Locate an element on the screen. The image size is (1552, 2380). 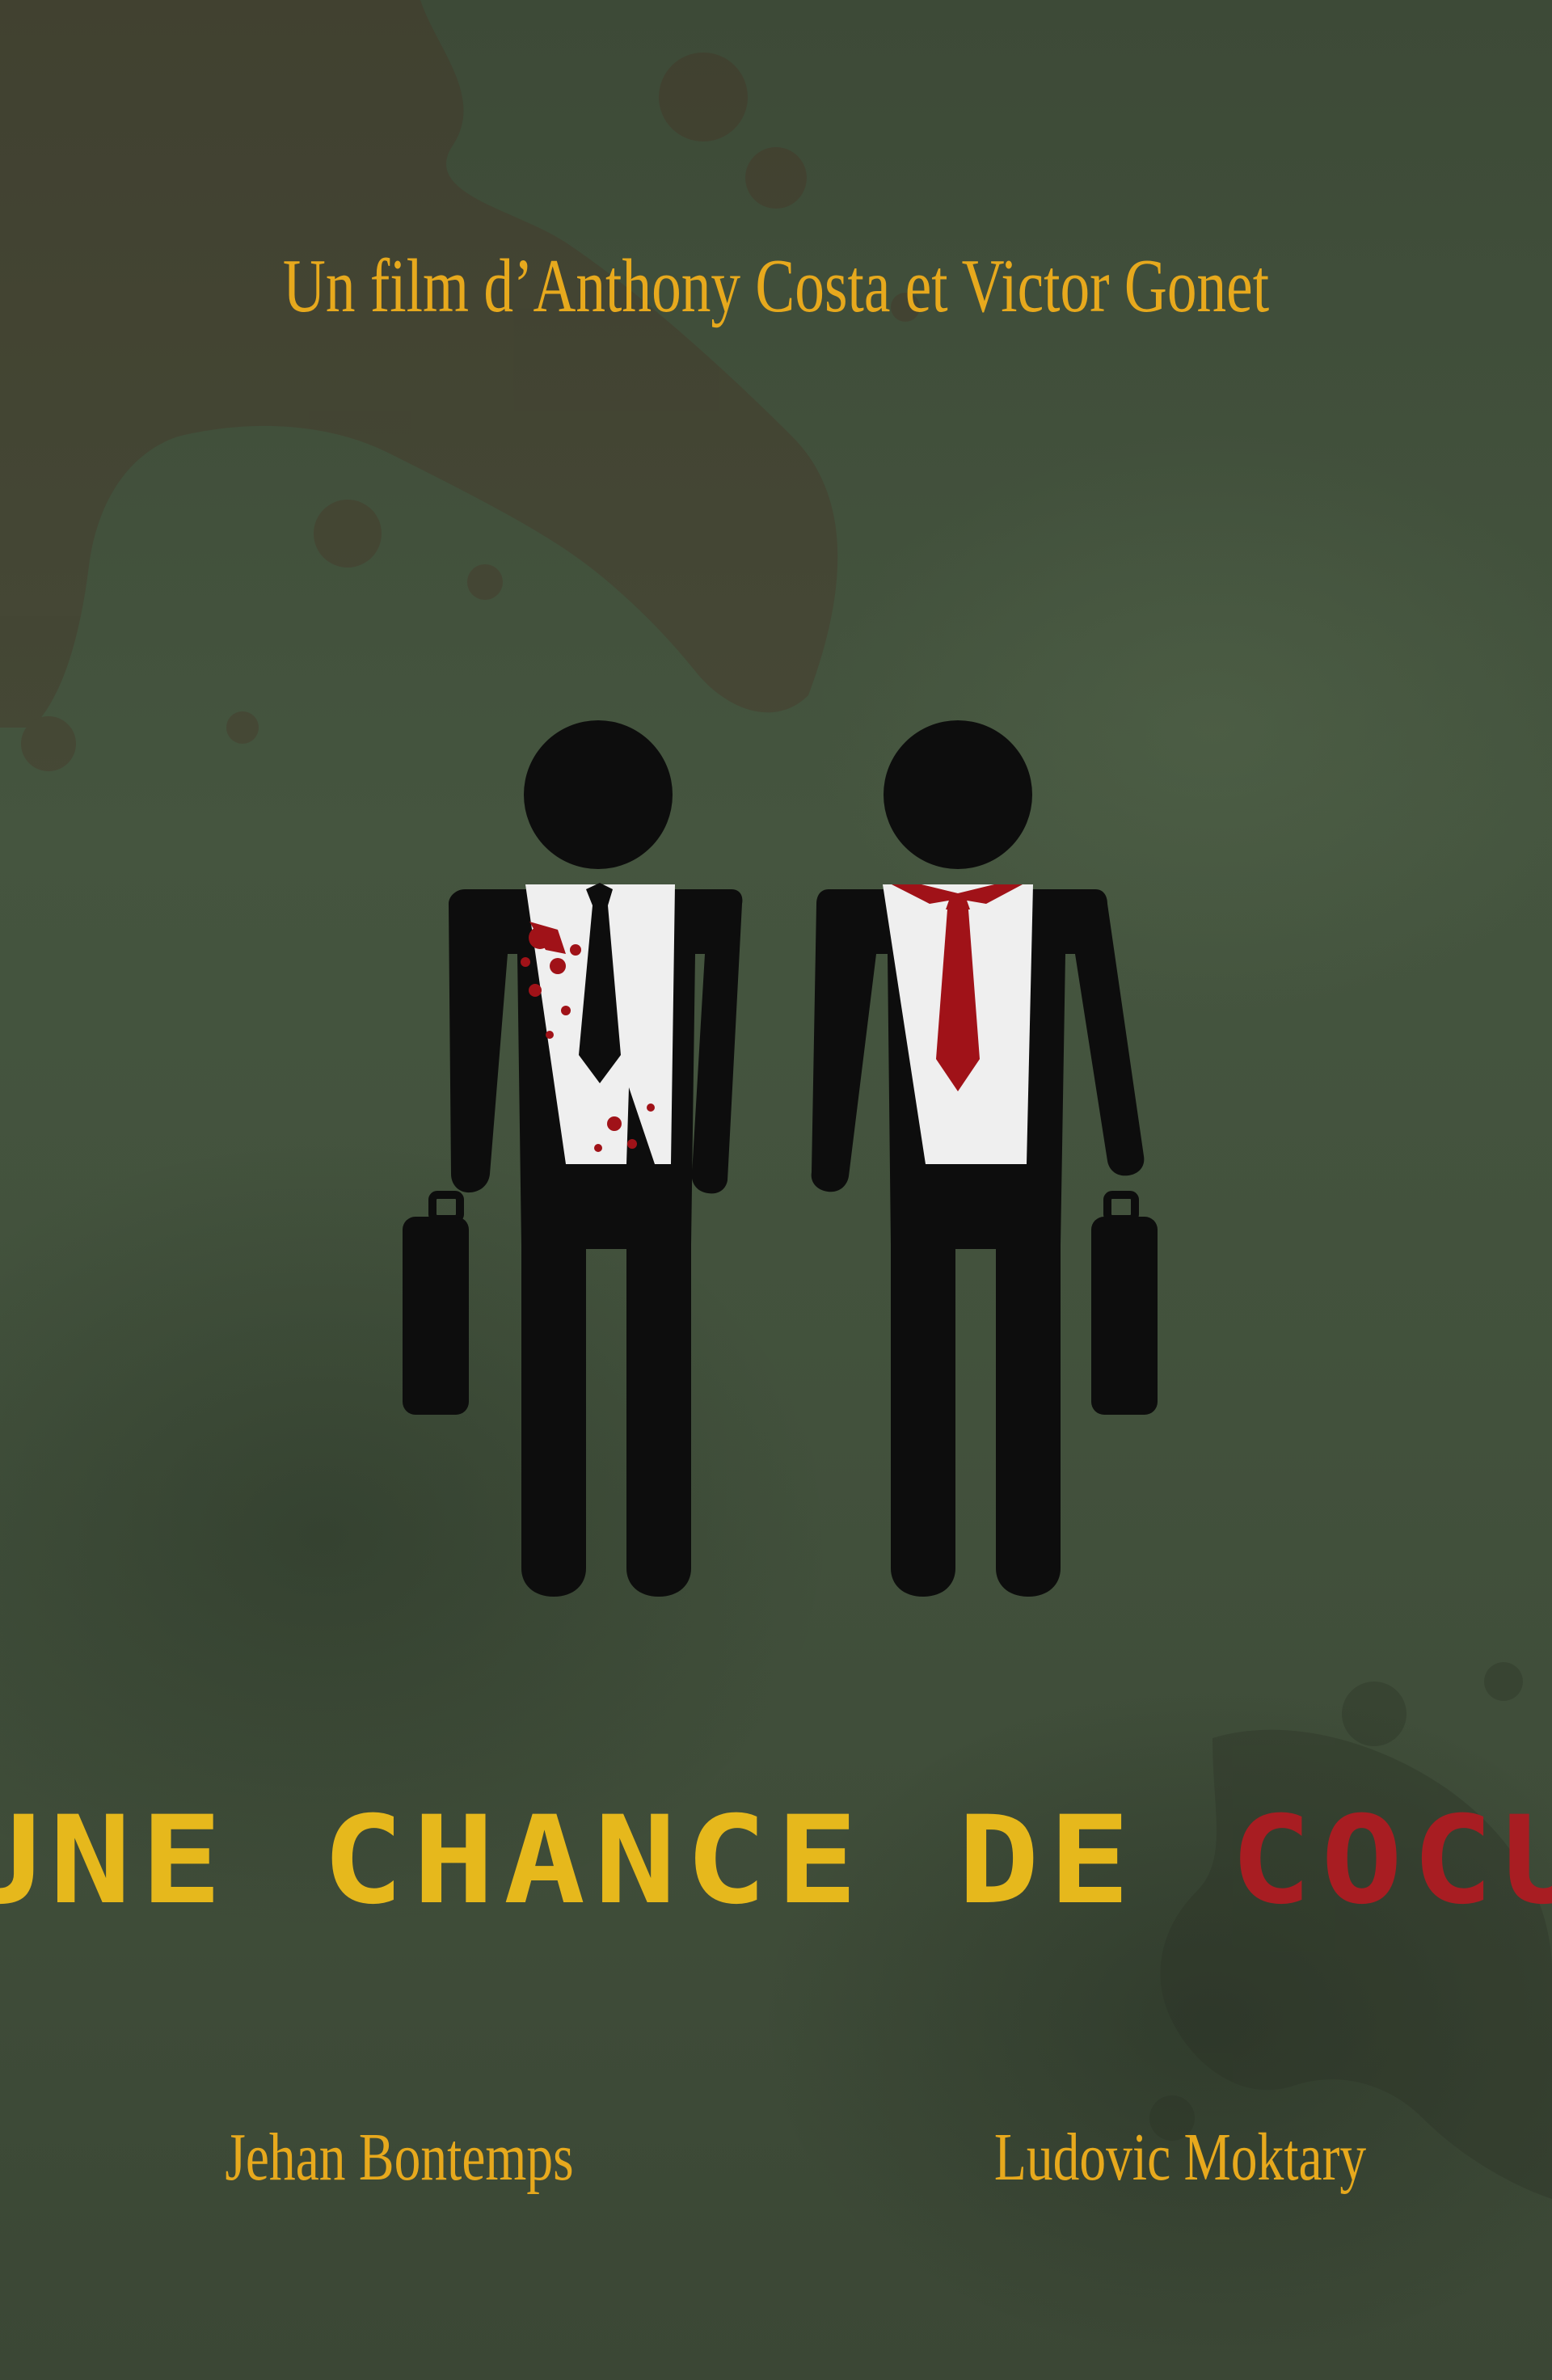
left-figure-icon is located at coordinates (573, 1158).